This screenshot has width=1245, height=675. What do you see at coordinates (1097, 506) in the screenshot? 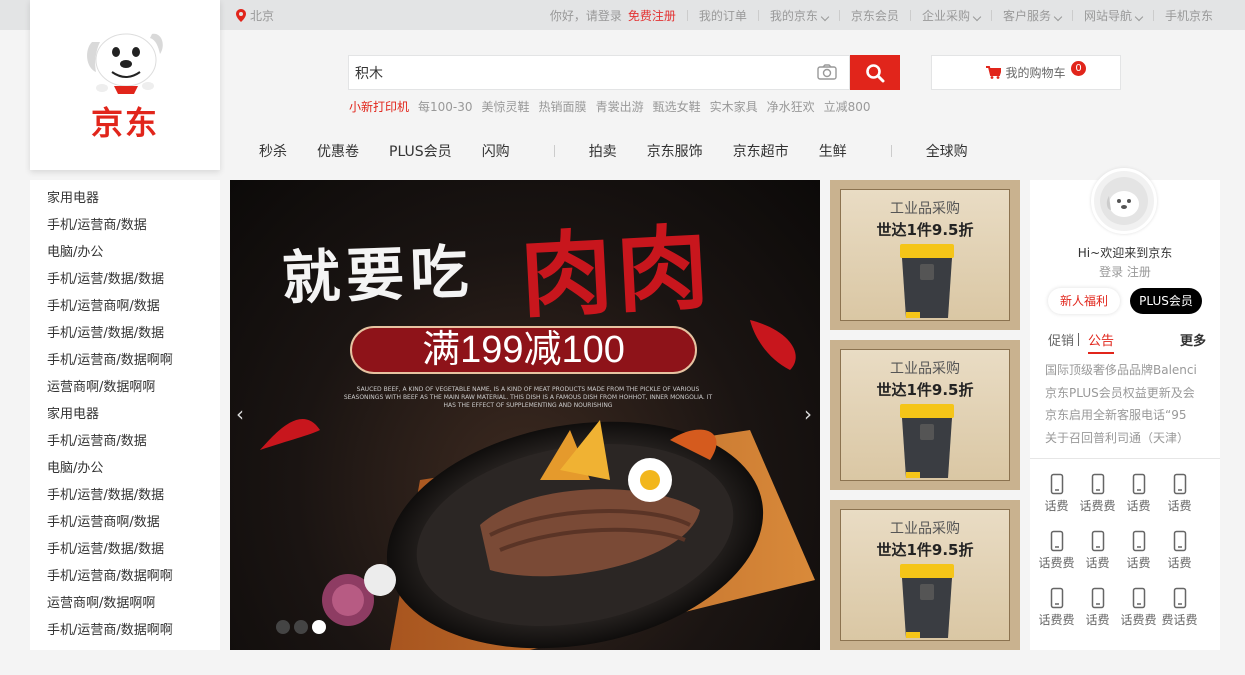
I see `service-label: 话费费` at bounding box center [1097, 506].